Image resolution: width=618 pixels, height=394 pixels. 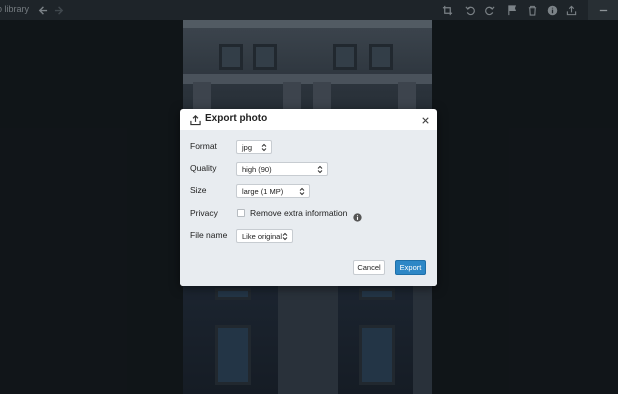 I want to click on size-label: Size, so click(x=198, y=190).